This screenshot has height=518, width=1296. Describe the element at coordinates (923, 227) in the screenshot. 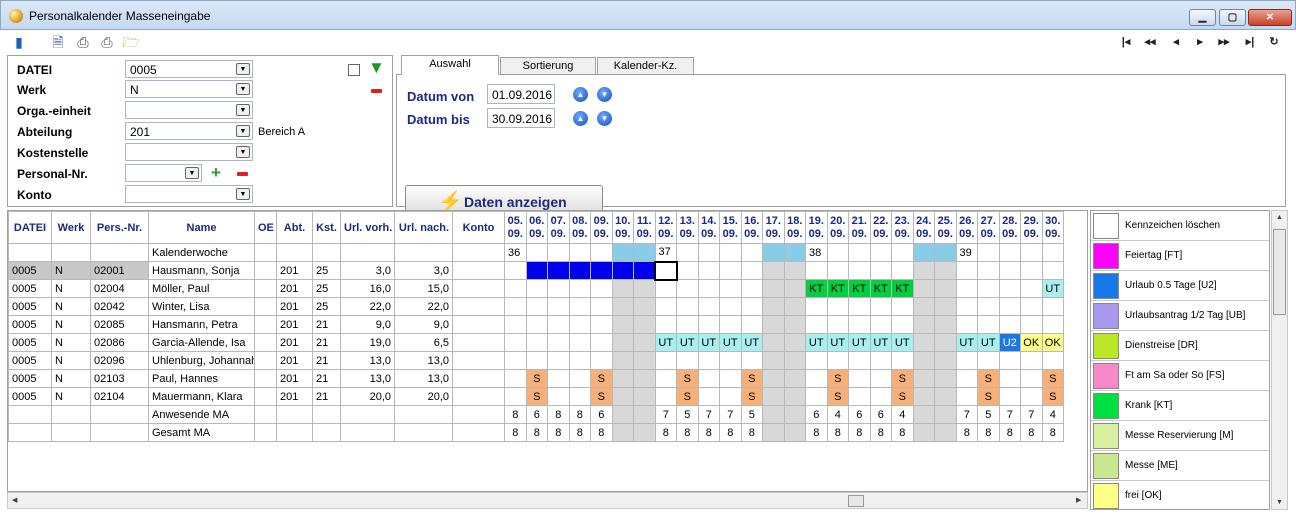

I see `day-header: 24. 09.` at that location.